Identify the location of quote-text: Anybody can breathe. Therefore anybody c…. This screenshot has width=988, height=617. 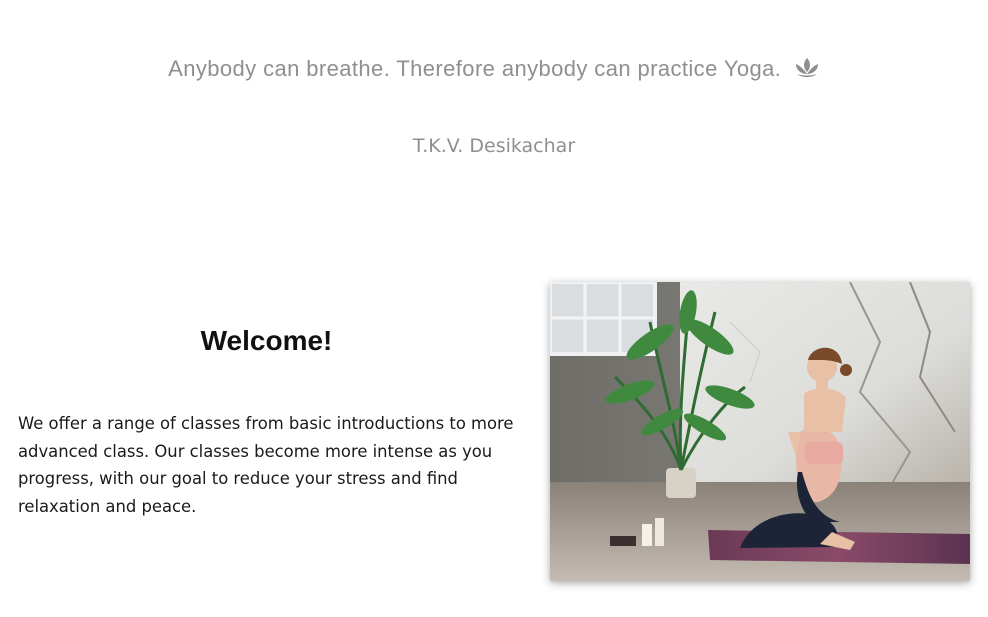
(475, 68).